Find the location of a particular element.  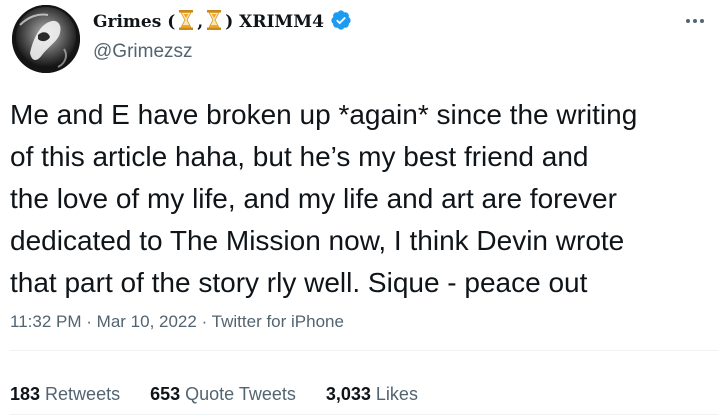

display-name: Grimes ( , ) XRIMM4 is located at coordinates (222, 22).